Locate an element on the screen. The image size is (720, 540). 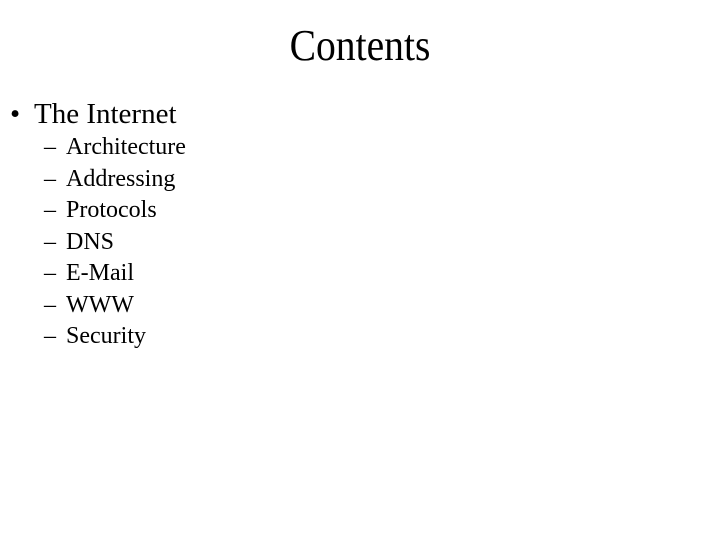
sub-item-dns: – DNS is located at coordinates (150, 243).